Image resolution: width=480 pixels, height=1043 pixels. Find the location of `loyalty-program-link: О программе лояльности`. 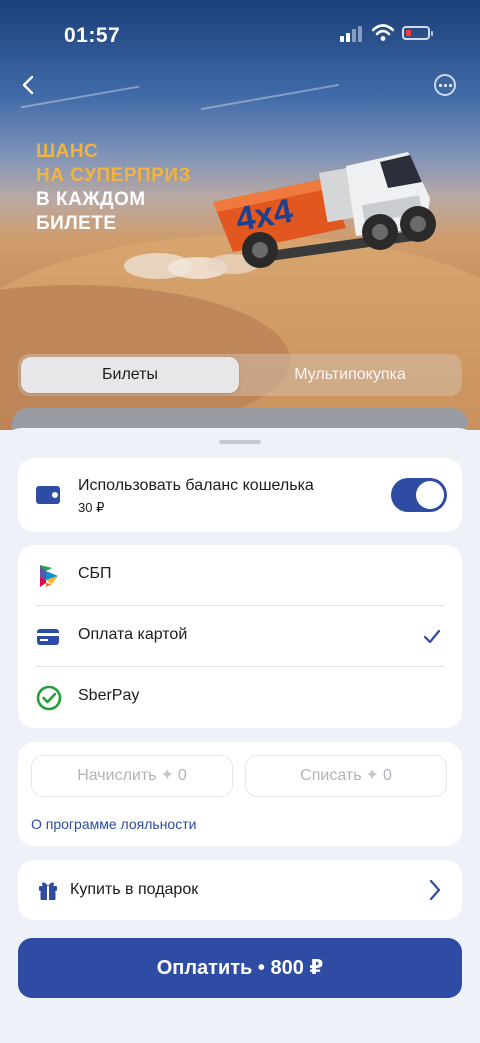

loyalty-program-link: О программе лояльности is located at coordinates (113, 824).